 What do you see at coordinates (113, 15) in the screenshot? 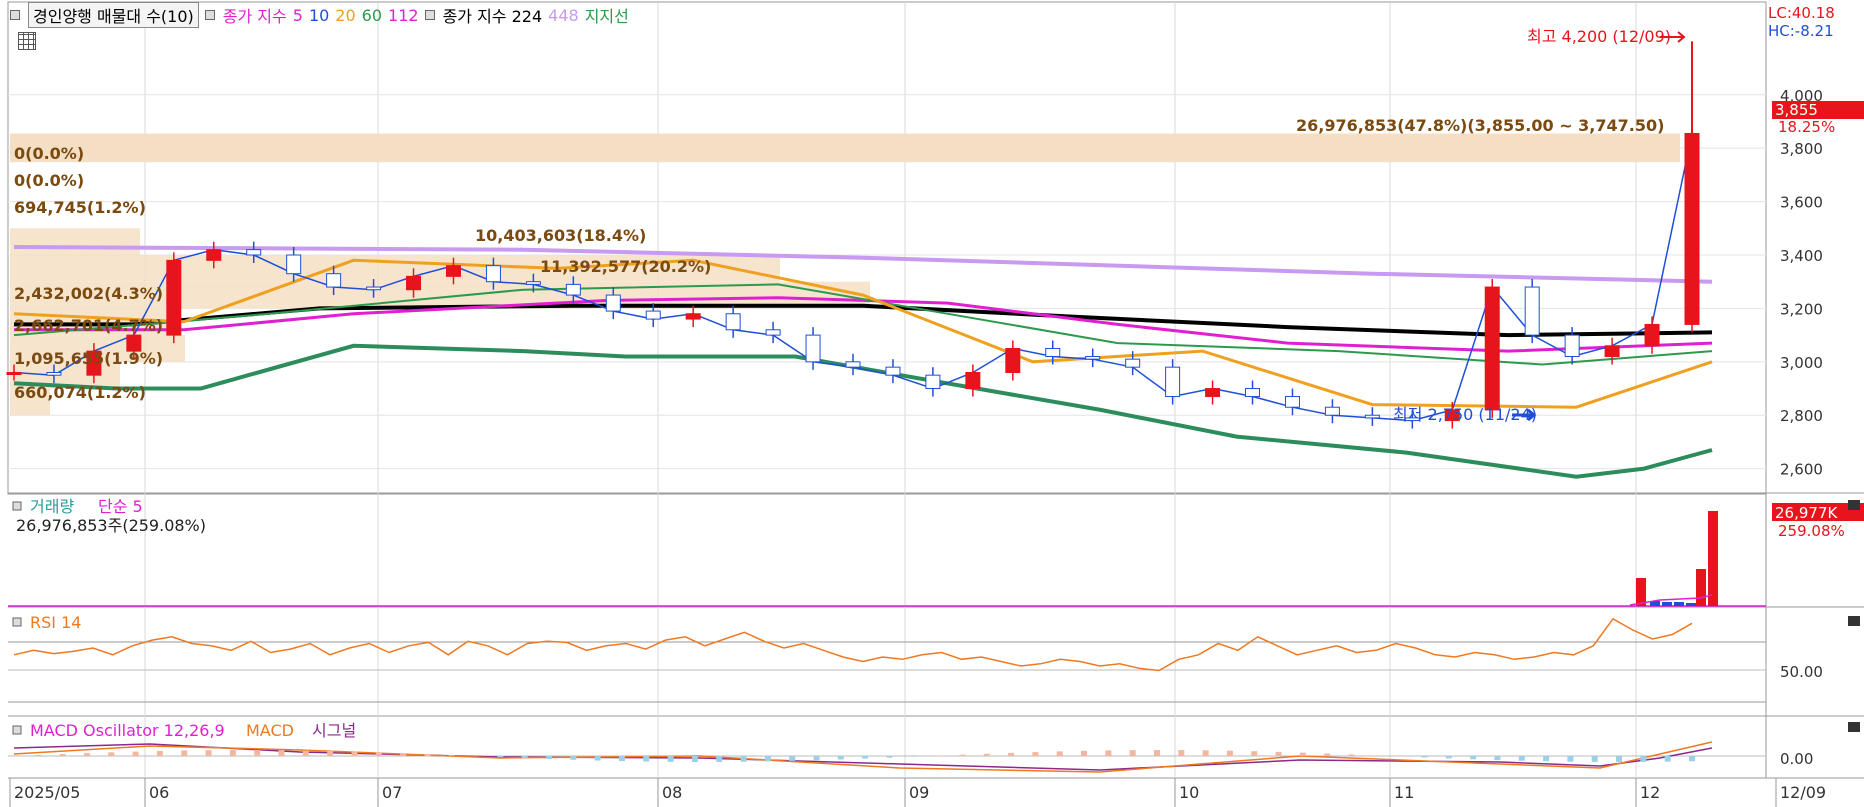
I see `legend-title: 경인양행 매물대 수(10)` at bounding box center [113, 15].